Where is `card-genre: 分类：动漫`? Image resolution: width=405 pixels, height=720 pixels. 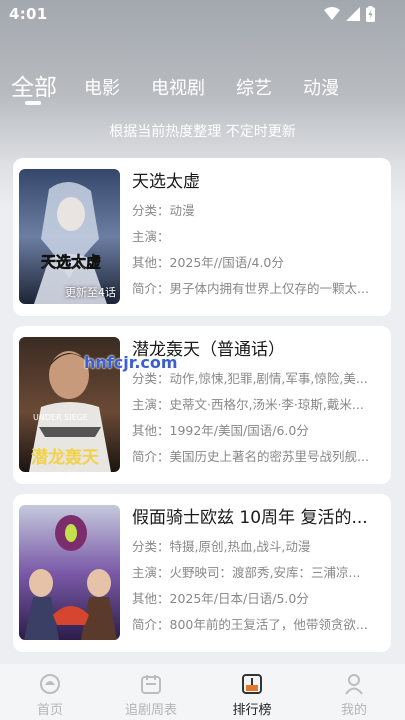 card-genre: 分类：动漫 is located at coordinates (163, 210).